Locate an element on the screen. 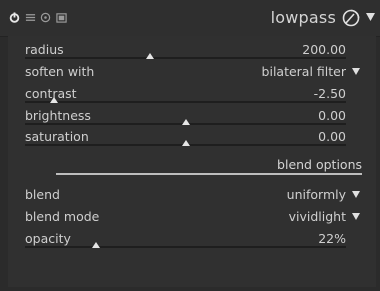 The height and width of the screenshot is (291, 380). blend-options-title: blend options is located at coordinates (319, 164).